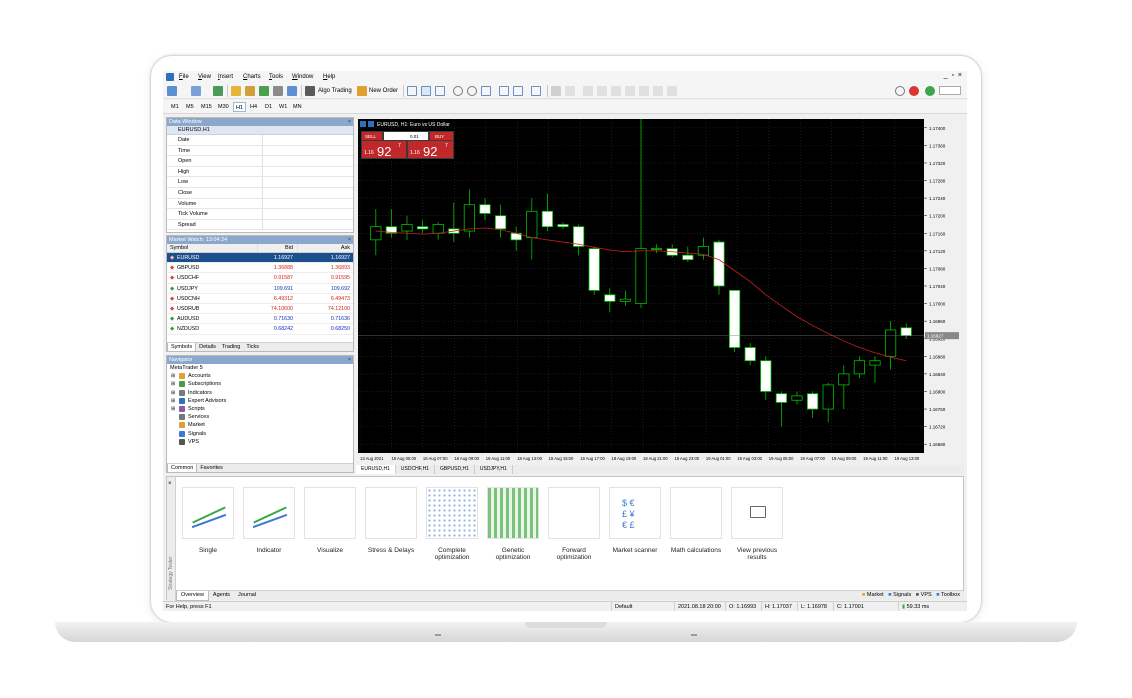 Image resolution: width=1132 pixels, height=698 pixels. Describe the element at coordinates (635, 527) in the screenshot. I see `tester-card: $ € £ ¥ € £ Market scanner` at that location.